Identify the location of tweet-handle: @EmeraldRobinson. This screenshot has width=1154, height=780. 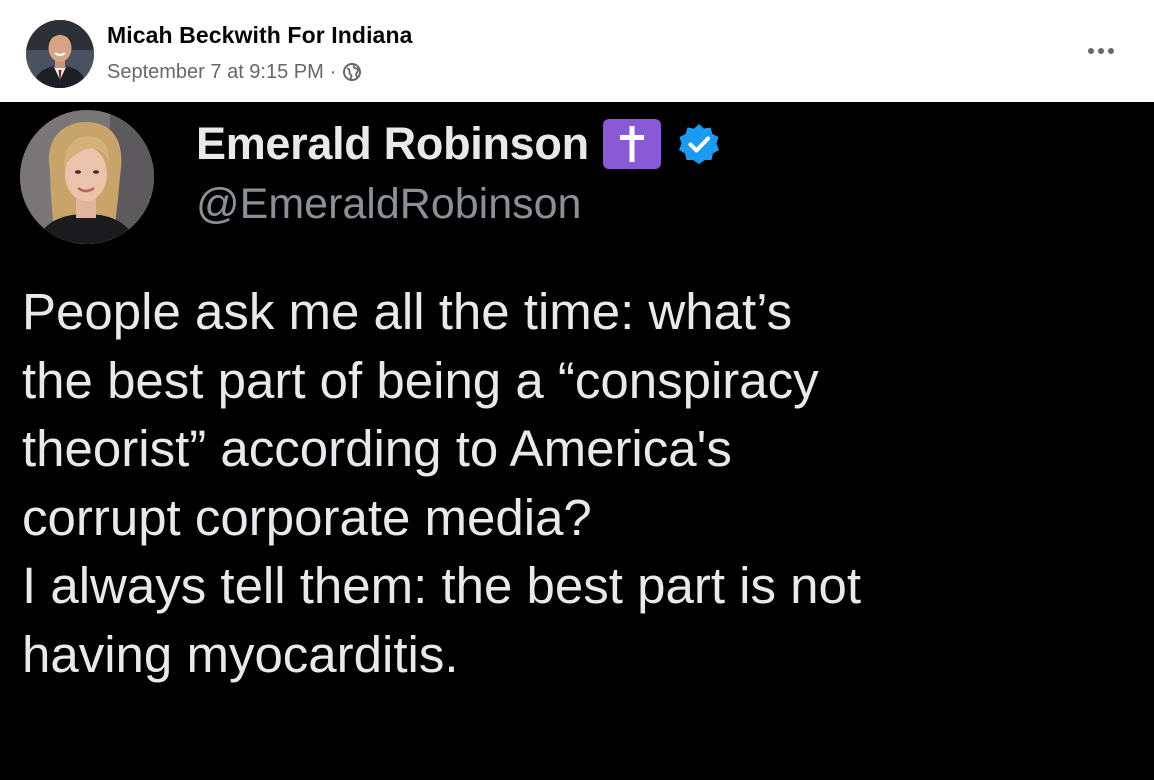
(389, 204).